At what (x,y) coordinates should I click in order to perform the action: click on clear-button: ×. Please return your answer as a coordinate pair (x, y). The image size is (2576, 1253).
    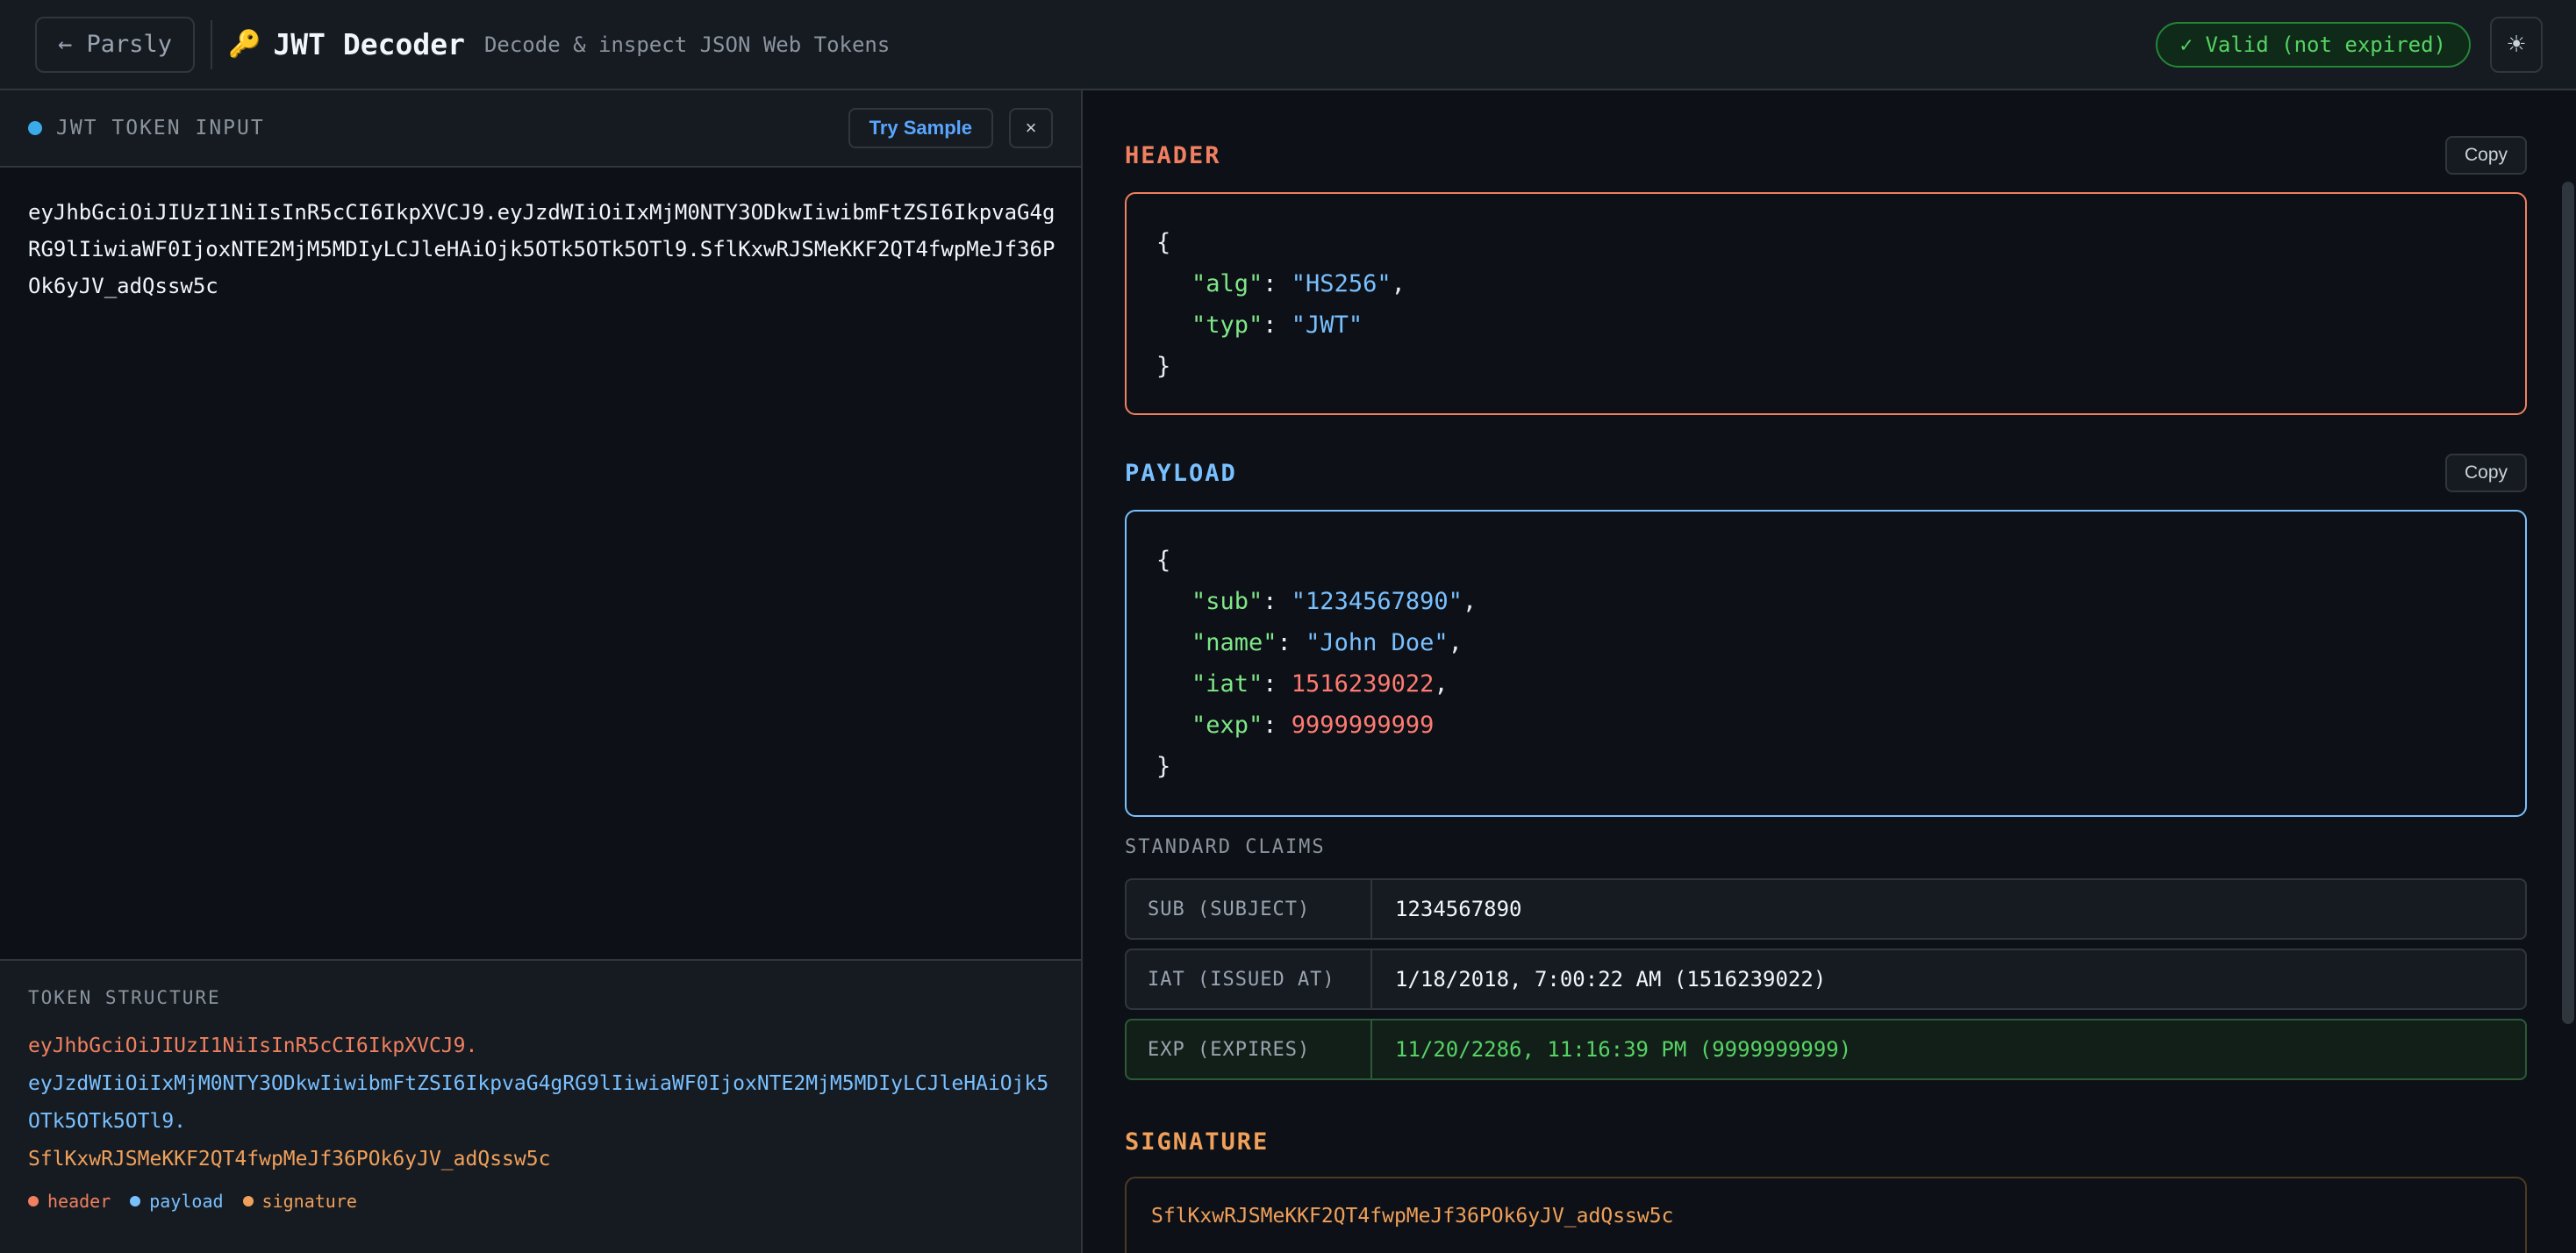
    Looking at the image, I should click on (1031, 128).